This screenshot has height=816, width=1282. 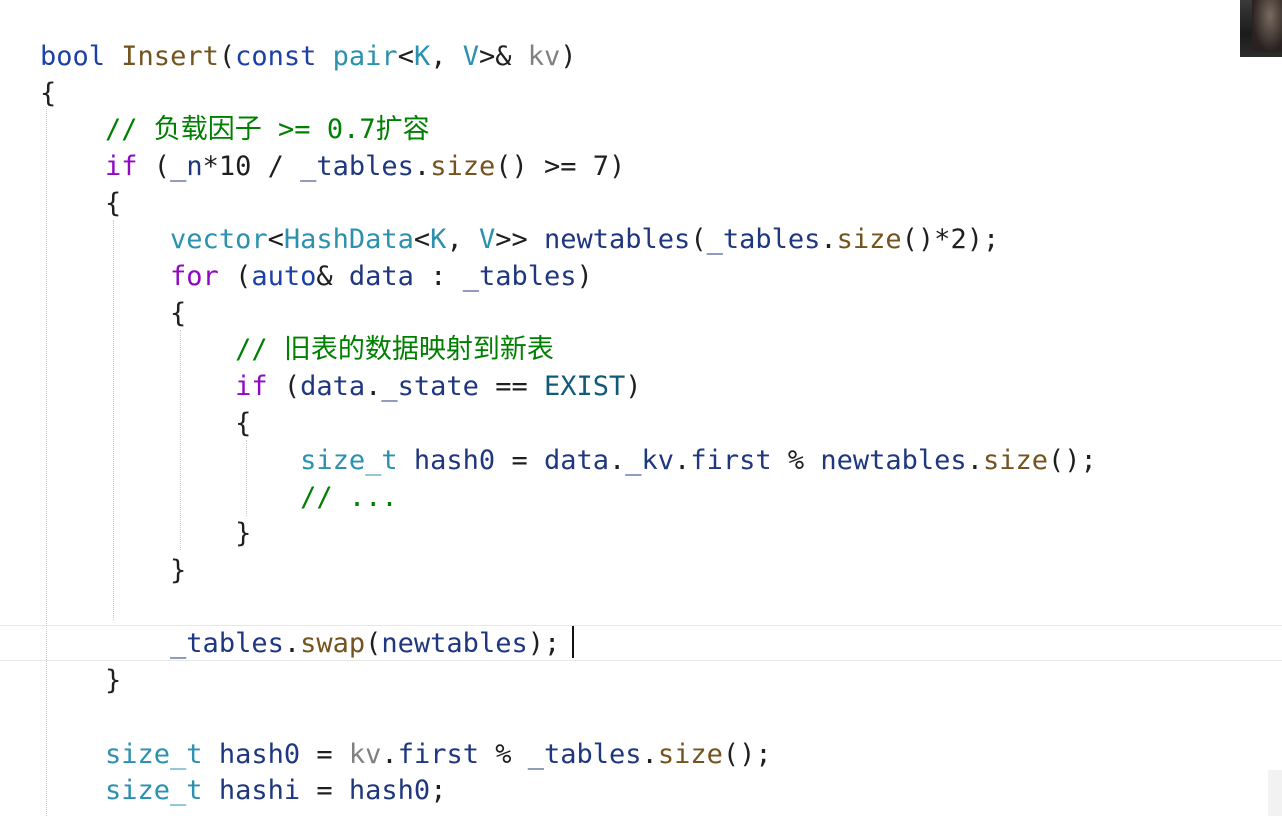 What do you see at coordinates (365, 56) in the screenshot?
I see `code-token: pair` at bounding box center [365, 56].